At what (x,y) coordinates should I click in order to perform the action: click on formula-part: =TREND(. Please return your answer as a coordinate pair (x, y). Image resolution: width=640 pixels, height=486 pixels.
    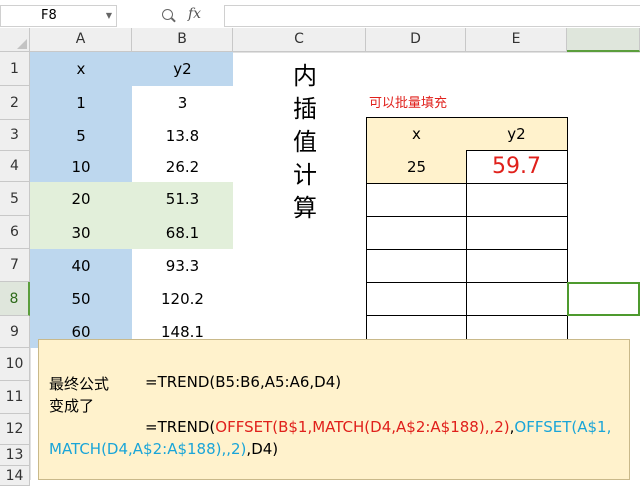
    Looking at the image, I should click on (180, 427).